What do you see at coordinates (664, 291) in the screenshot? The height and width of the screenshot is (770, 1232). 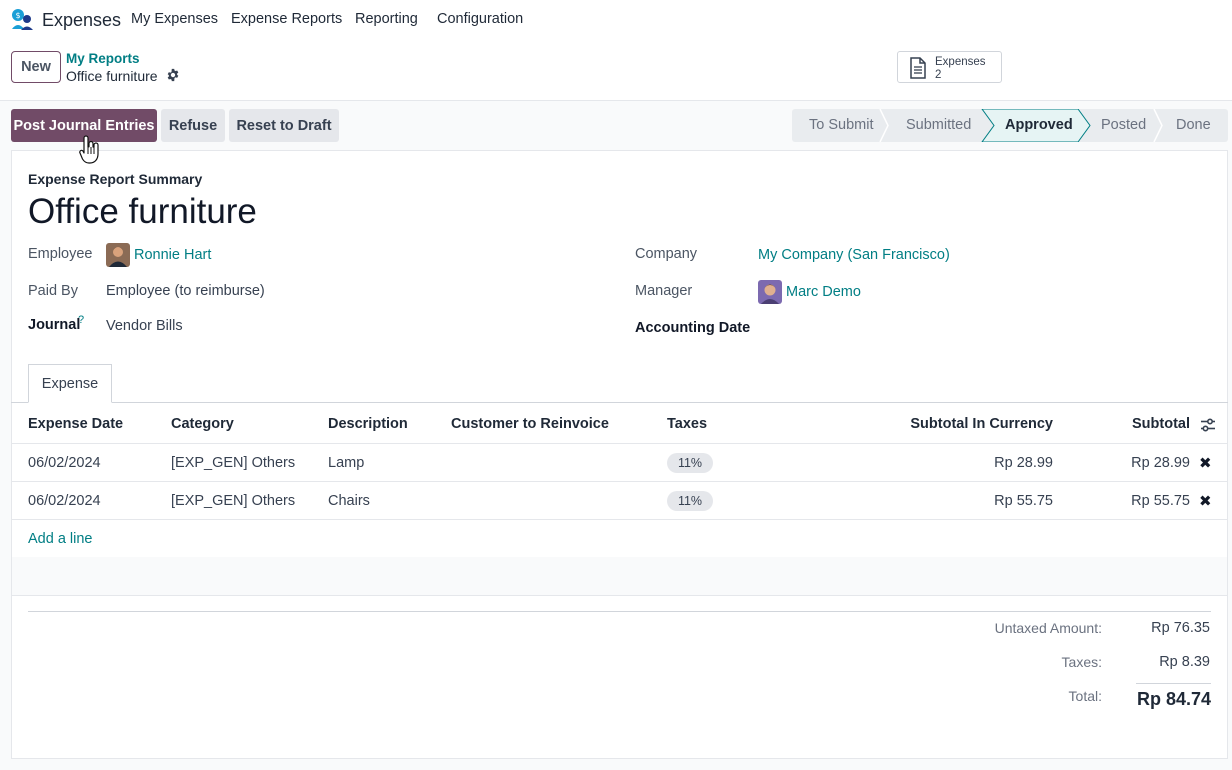 I see `manager-label: Manager` at bounding box center [664, 291].